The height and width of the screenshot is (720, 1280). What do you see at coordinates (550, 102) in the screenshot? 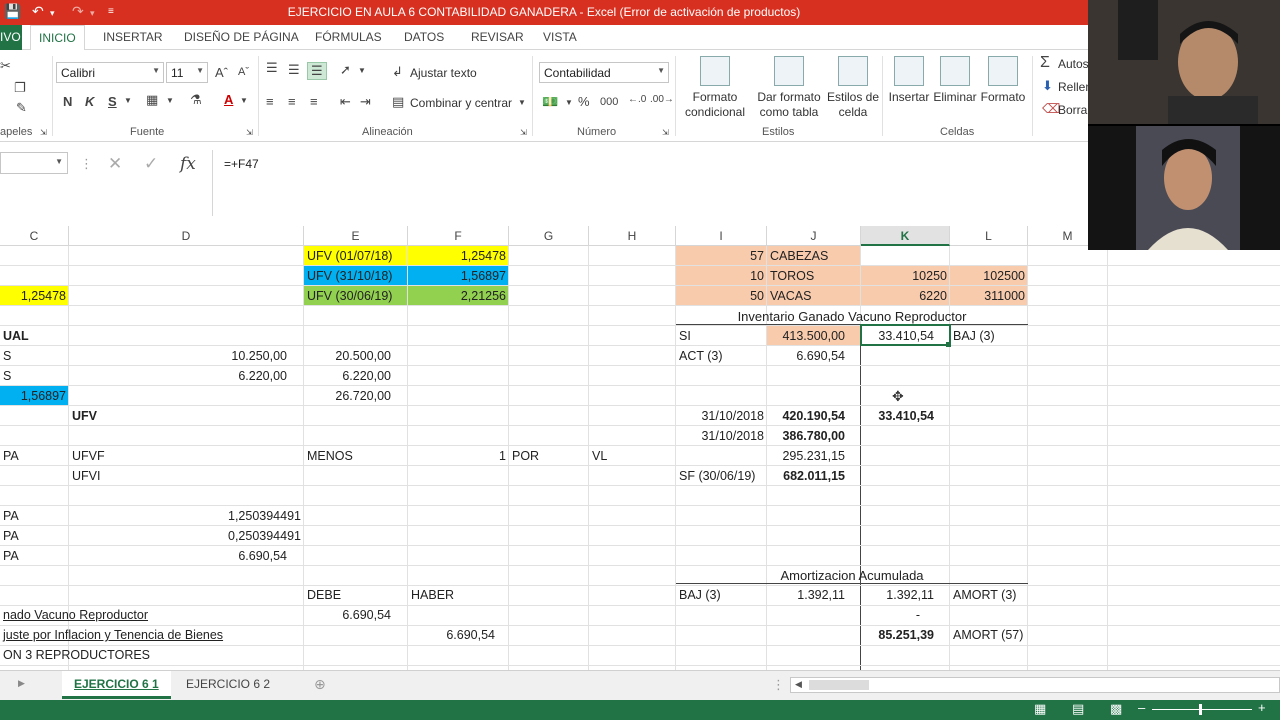
I see `currency-format-icon: 💵` at bounding box center [550, 102].